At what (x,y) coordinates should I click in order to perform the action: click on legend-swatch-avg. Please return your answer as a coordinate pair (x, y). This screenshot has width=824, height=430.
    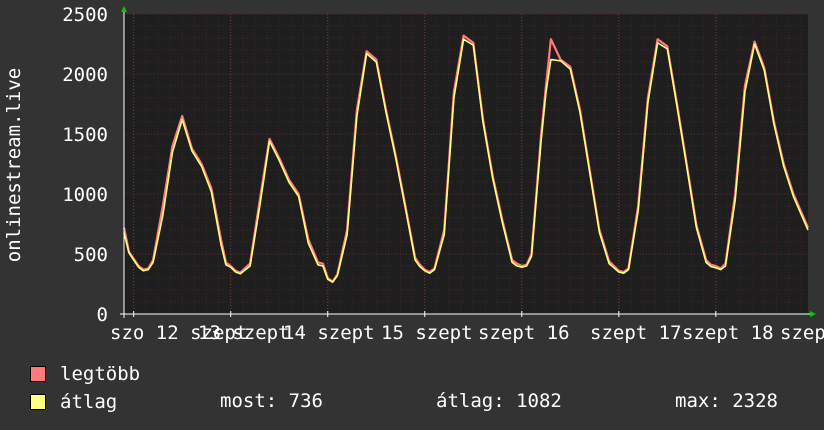
    Looking at the image, I should click on (38, 402).